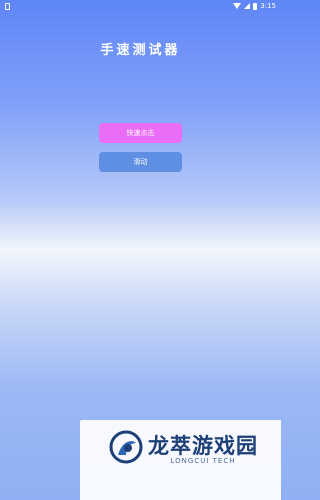  I want to click on watermark: 龙萃游戏园 LONGCUI TECH, so click(180, 460).